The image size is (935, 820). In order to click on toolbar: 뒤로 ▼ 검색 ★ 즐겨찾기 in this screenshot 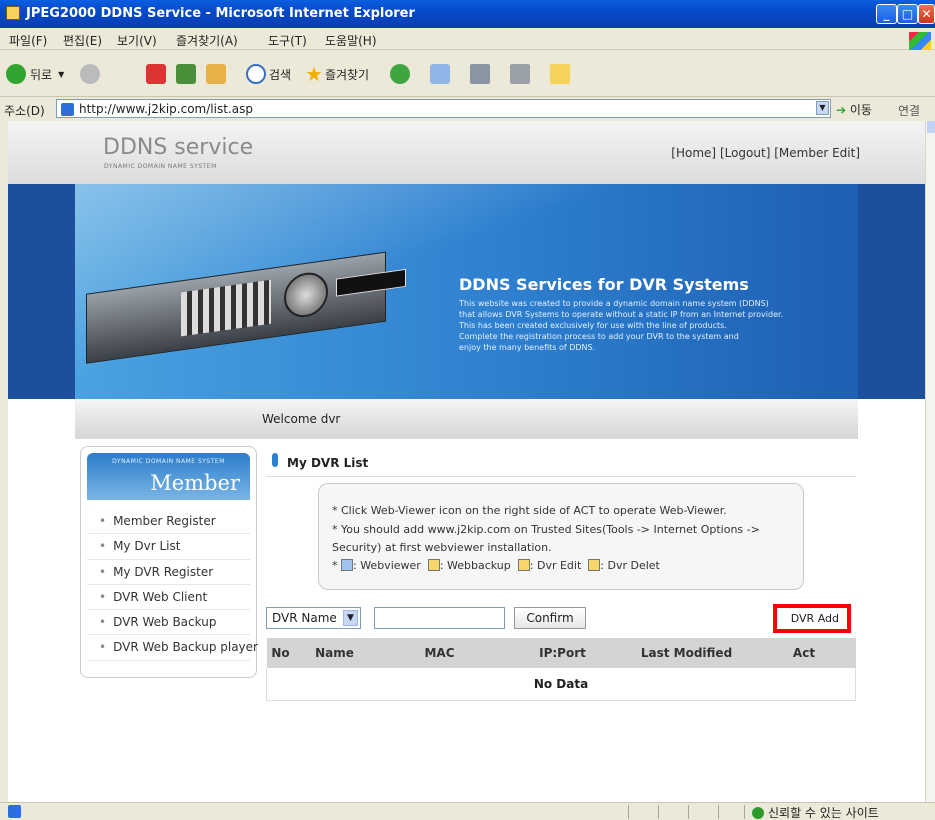, I will do `click(467, 74)`.